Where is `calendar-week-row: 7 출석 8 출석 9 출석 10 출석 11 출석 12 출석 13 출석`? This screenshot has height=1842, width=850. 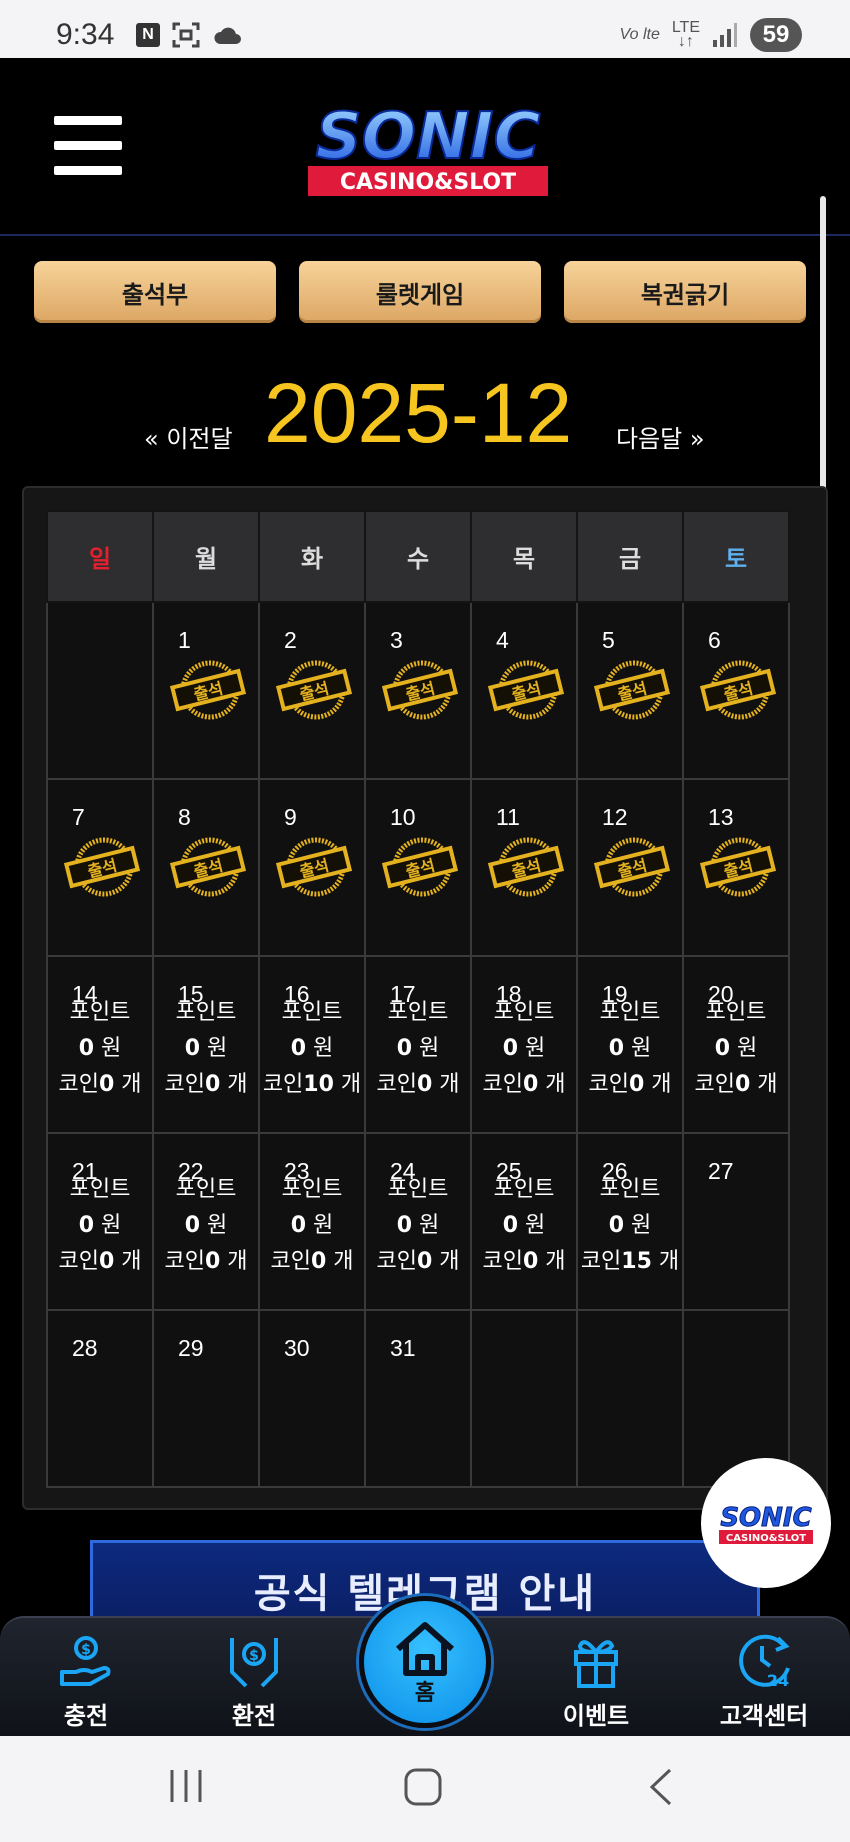
calendar-week-row: 7 출석 8 출석 9 출석 10 출석 11 출석 12 출석 13 출석 is located at coordinates (418, 867).